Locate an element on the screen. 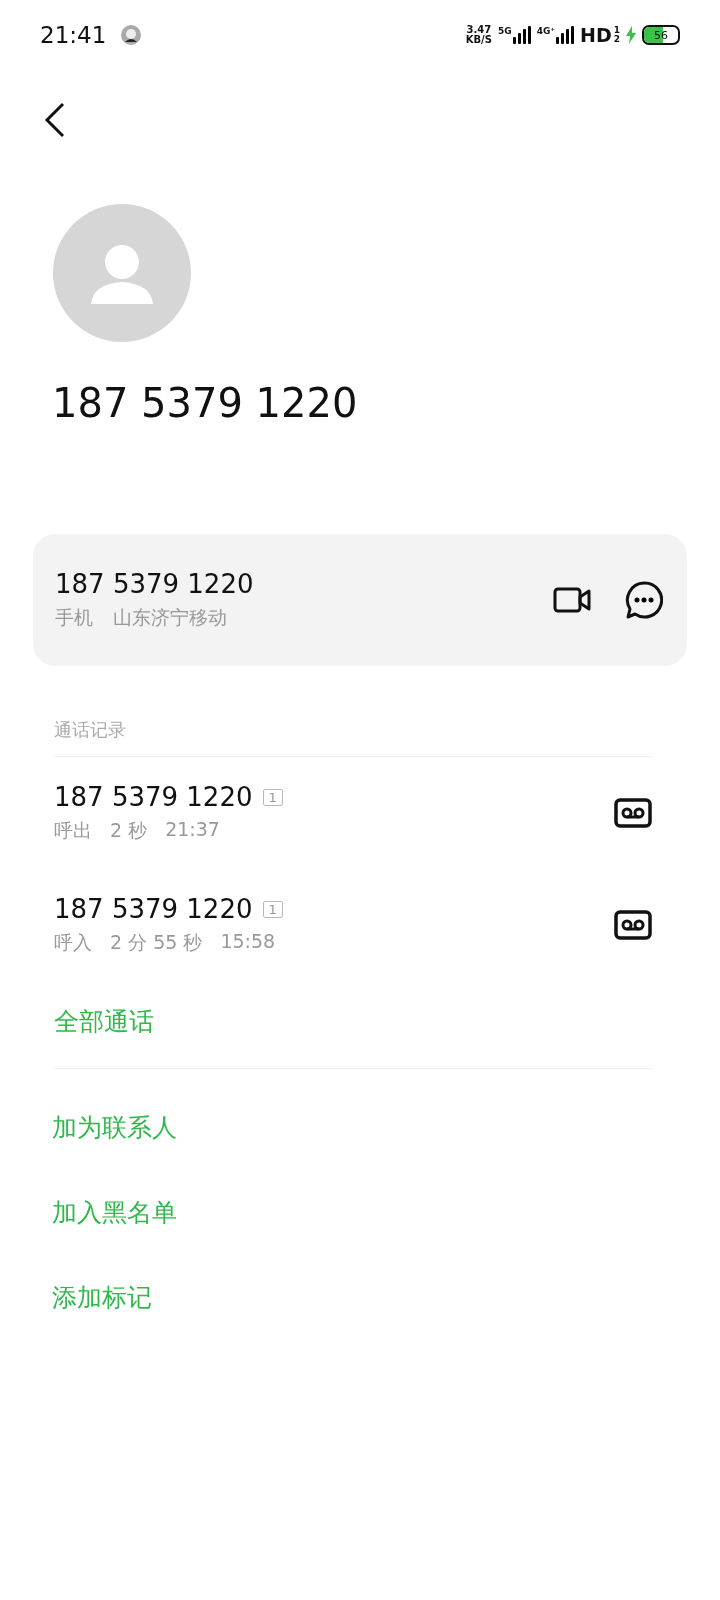  action-link: 加为联系人 is located at coordinates (386, 1127).